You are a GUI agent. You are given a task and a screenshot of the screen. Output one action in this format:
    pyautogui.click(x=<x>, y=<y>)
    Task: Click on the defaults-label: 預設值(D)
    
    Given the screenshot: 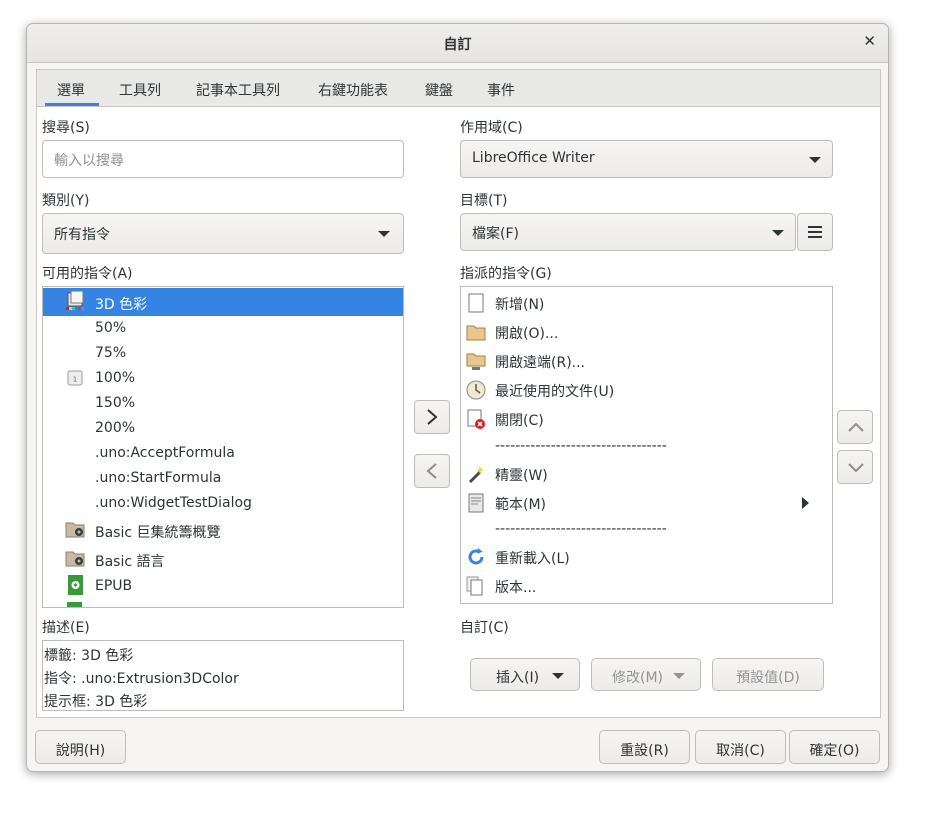 What is the action you would take?
    pyautogui.click(x=768, y=678)
    